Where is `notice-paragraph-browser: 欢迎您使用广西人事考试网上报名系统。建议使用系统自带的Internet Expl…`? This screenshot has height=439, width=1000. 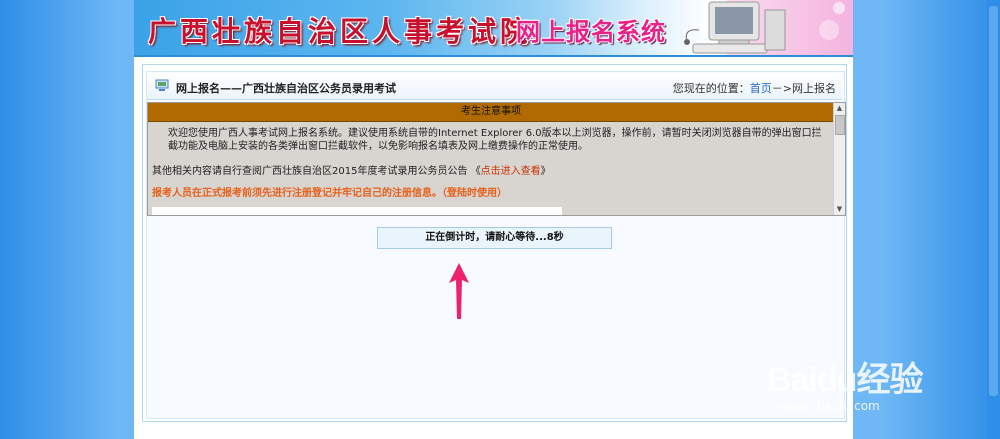 notice-paragraph-browser: 欢迎您使用广西人事考试网上报名系统。建议使用系统自带的Internet Expl… is located at coordinates (495, 140).